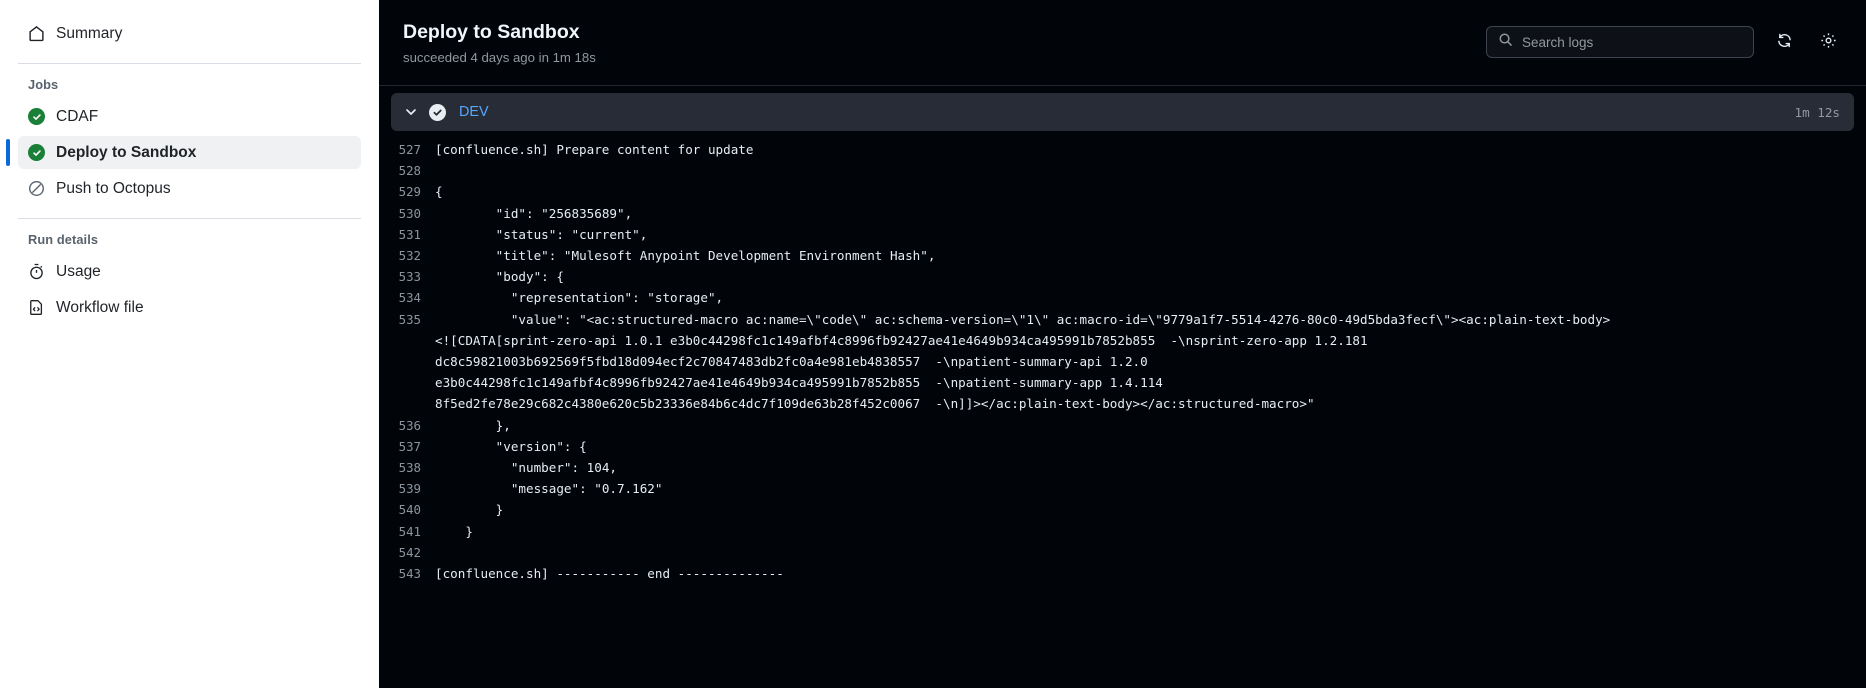 The image size is (1866, 688). Describe the element at coordinates (579, 298) in the screenshot. I see `log-line-text: "representation": "storage",` at that location.